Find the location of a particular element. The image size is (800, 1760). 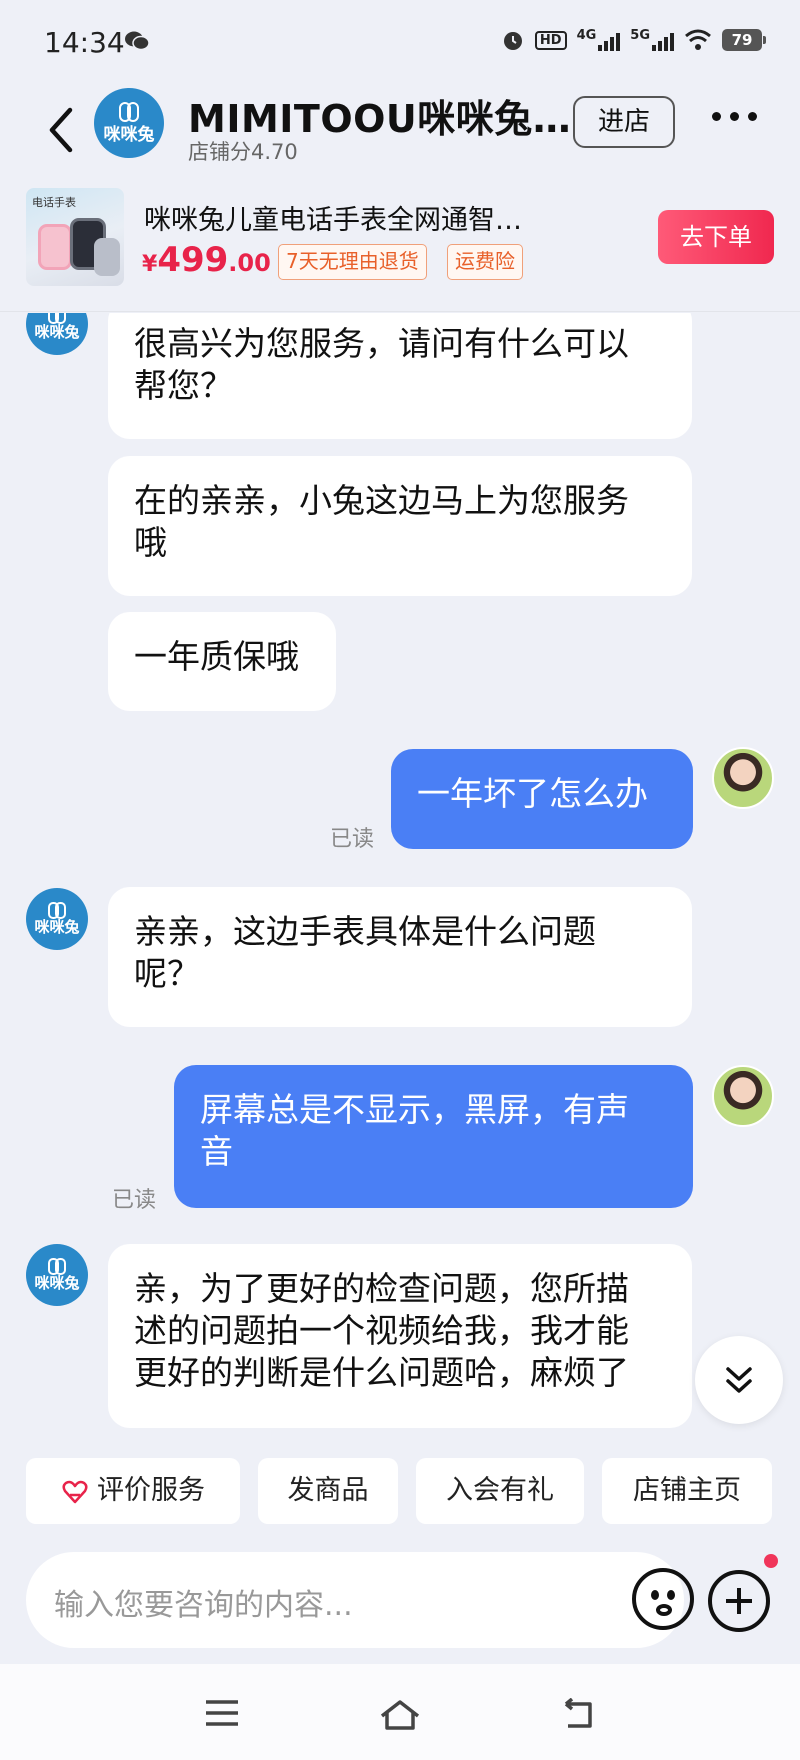

shop-score: 店铺分4.70 is located at coordinates (243, 152).